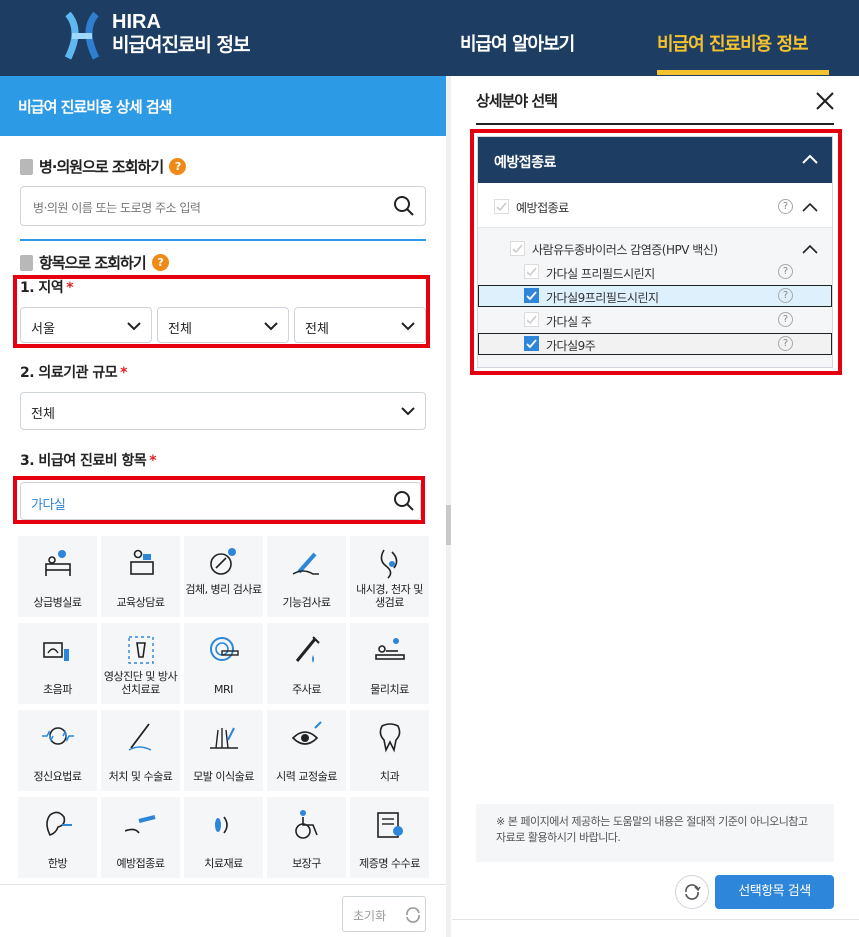 This screenshot has height=937, width=859. What do you see at coordinates (57, 776) in the screenshot?
I see `category-label: 정신요법료` at bounding box center [57, 776].